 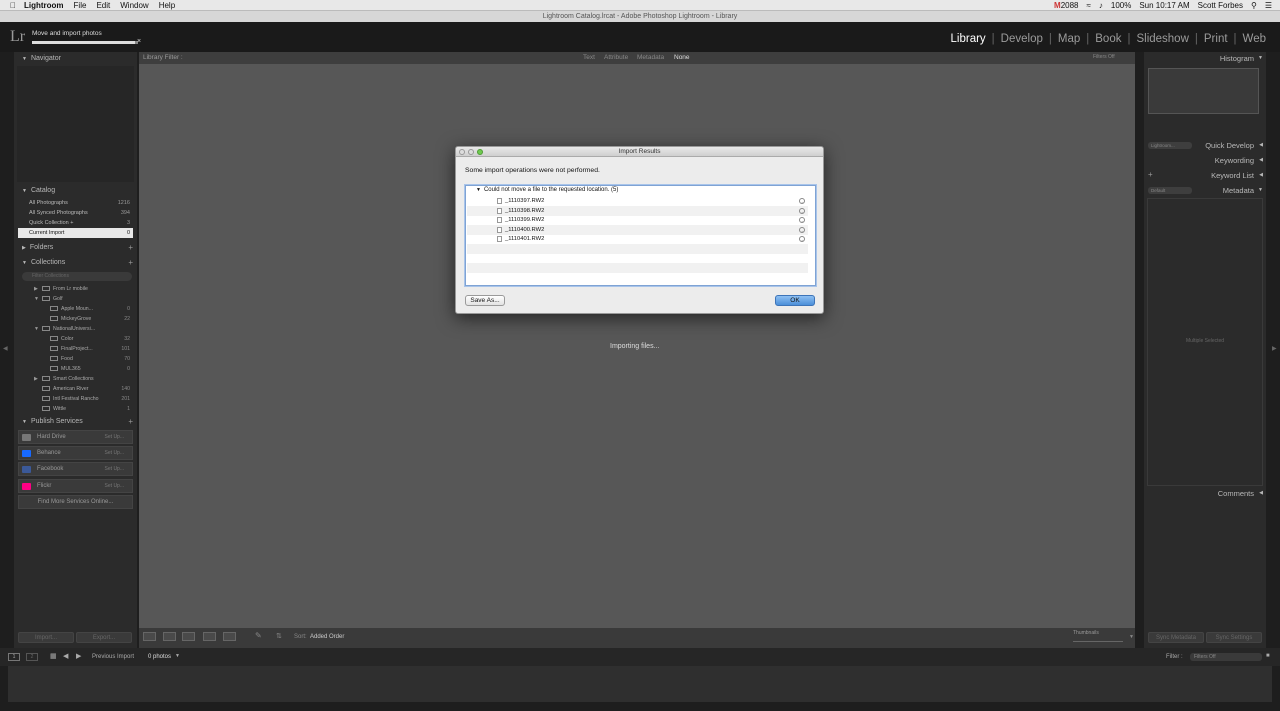 I want to click on loupe-view-icon, so click(x=169, y=636).